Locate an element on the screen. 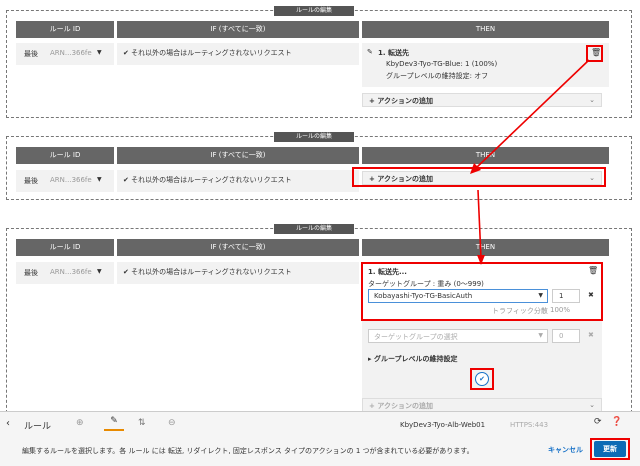 The image size is (640, 466). target-group-select-empty: ターゲットグループの選択 ▼ is located at coordinates (458, 336).